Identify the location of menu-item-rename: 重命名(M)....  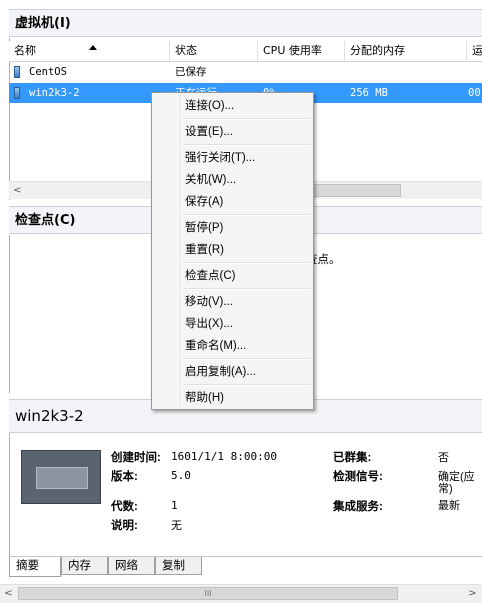
(215, 346).